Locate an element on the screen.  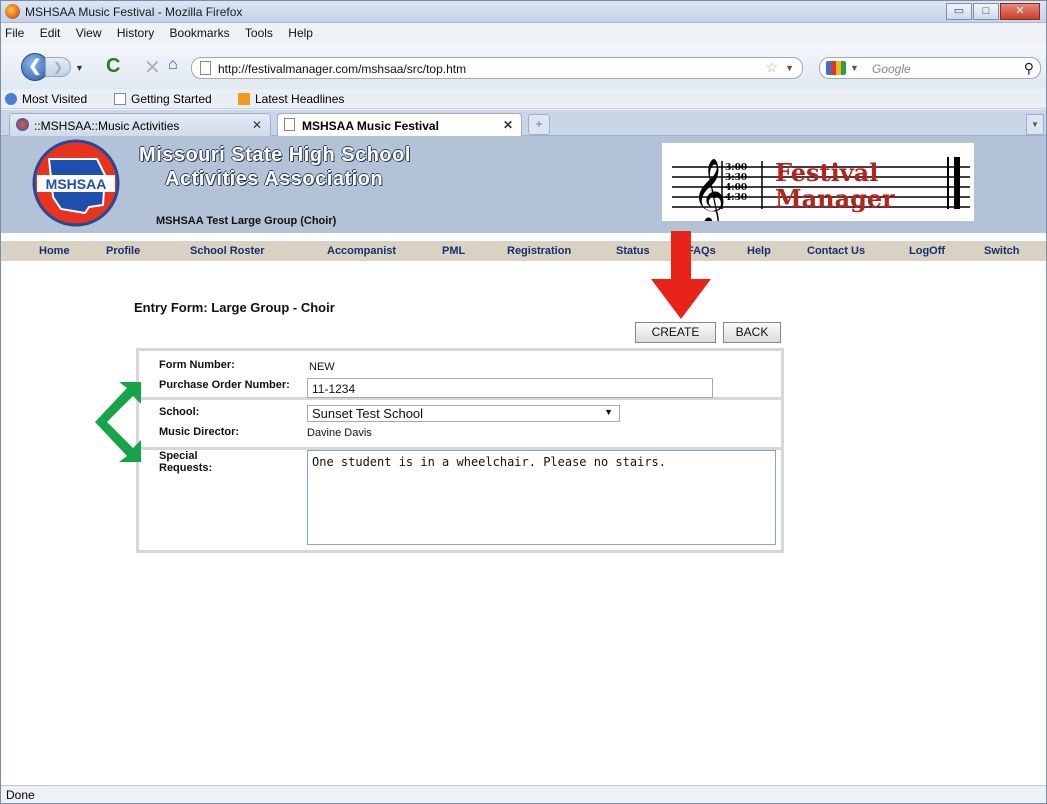
time-label: 3:00 is located at coordinates (736, 168).